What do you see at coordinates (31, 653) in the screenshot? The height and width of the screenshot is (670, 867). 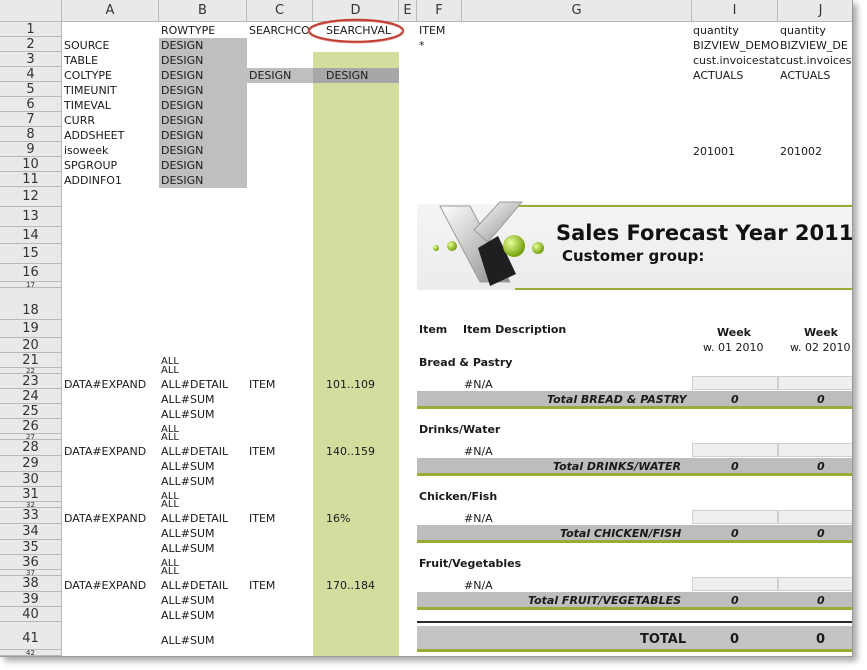 I see `row-header: 42` at bounding box center [31, 653].